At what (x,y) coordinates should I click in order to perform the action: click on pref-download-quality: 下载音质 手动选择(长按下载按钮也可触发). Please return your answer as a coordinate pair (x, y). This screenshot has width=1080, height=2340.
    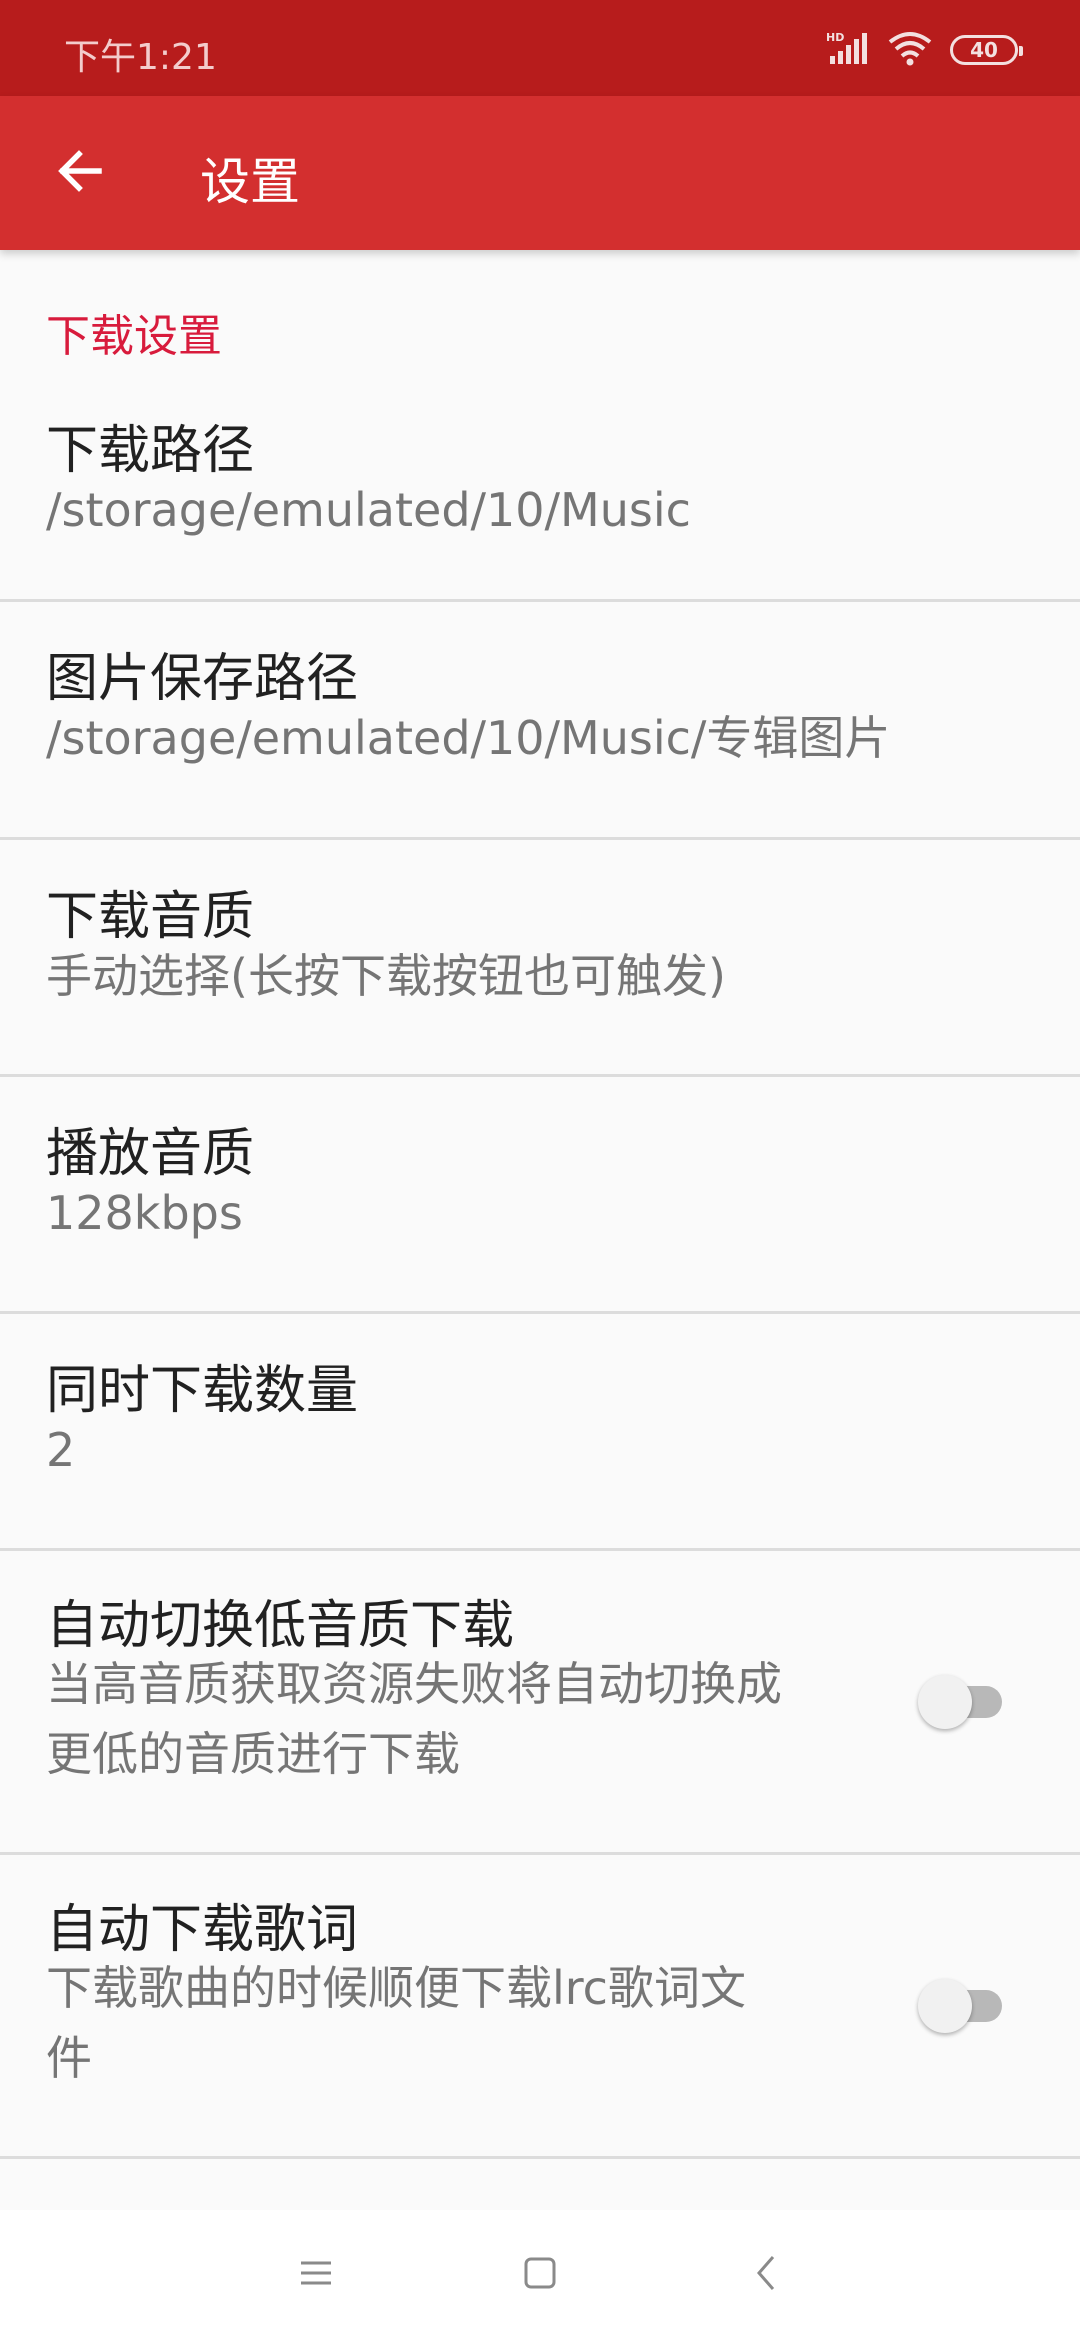
    Looking at the image, I should click on (540, 958).